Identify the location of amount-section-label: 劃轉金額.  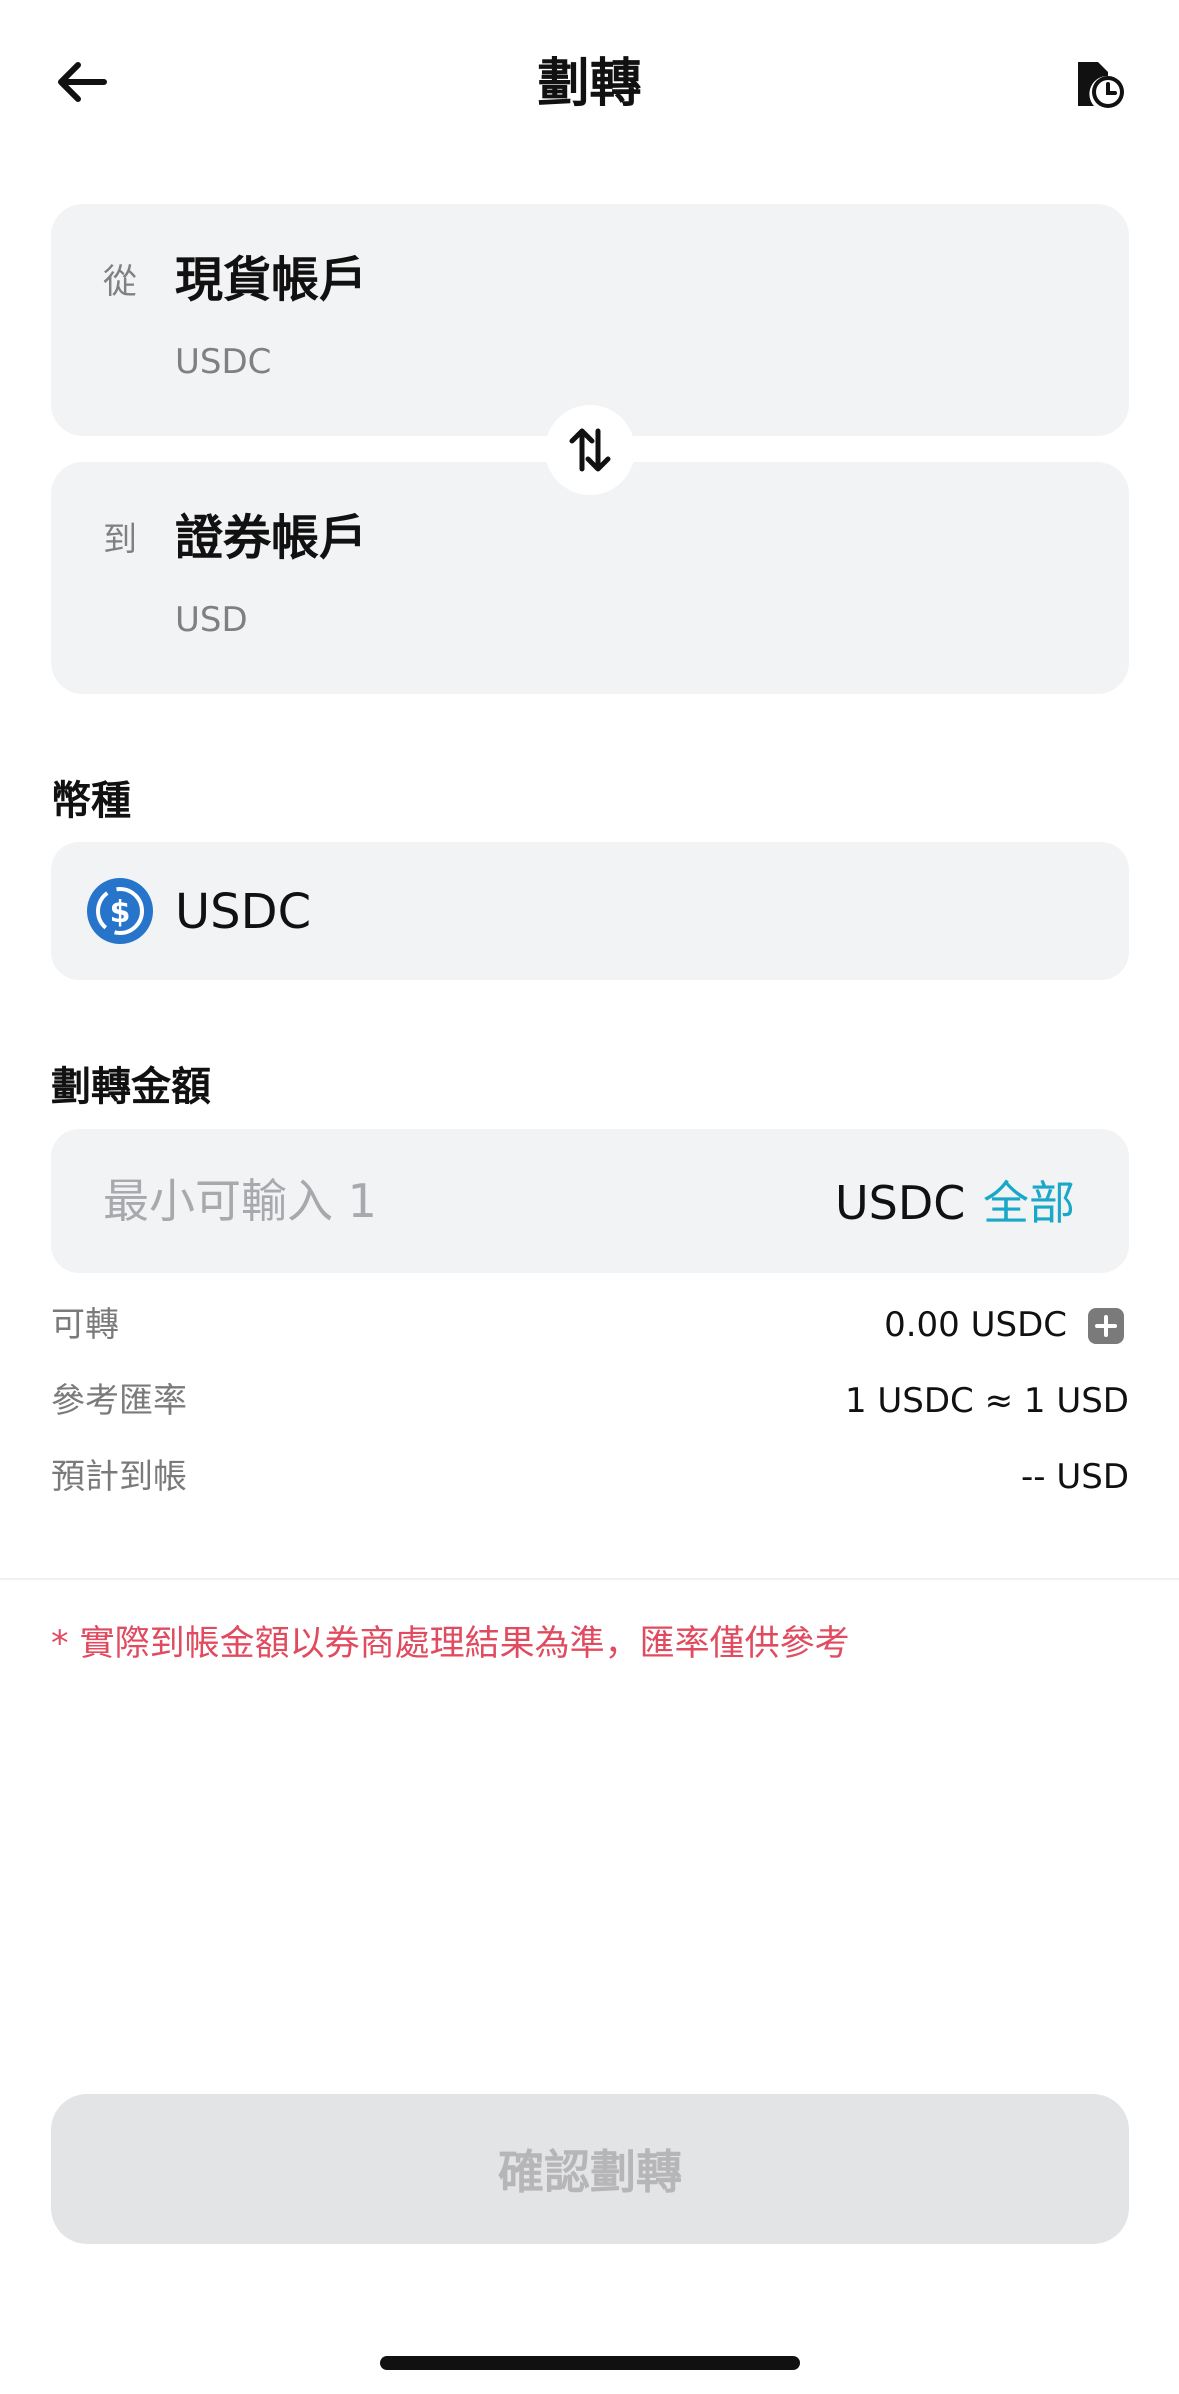
(131, 1087).